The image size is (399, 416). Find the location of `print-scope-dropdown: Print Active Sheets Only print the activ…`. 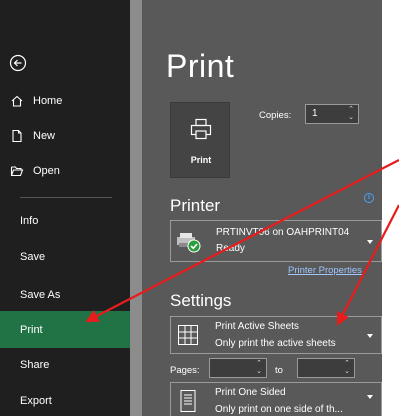

print-scope-dropdown: Print Active Sheets Only print the activ… is located at coordinates (276, 335).